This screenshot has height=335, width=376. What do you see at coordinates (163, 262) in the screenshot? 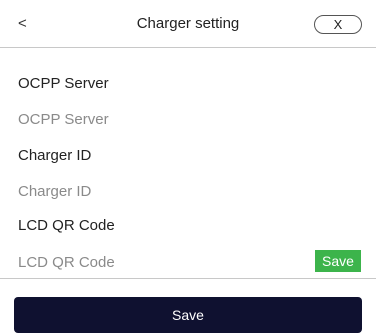
I see `lcd-qr-code-input` at bounding box center [163, 262].